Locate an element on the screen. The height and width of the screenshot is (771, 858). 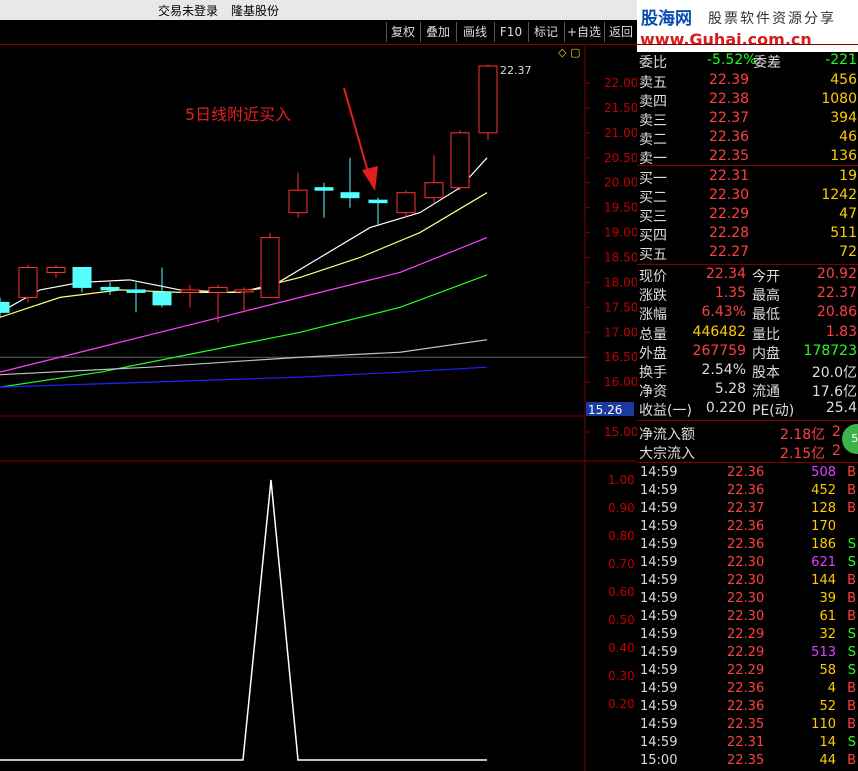
orderbook-top-line is located at coordinates (747, 44).